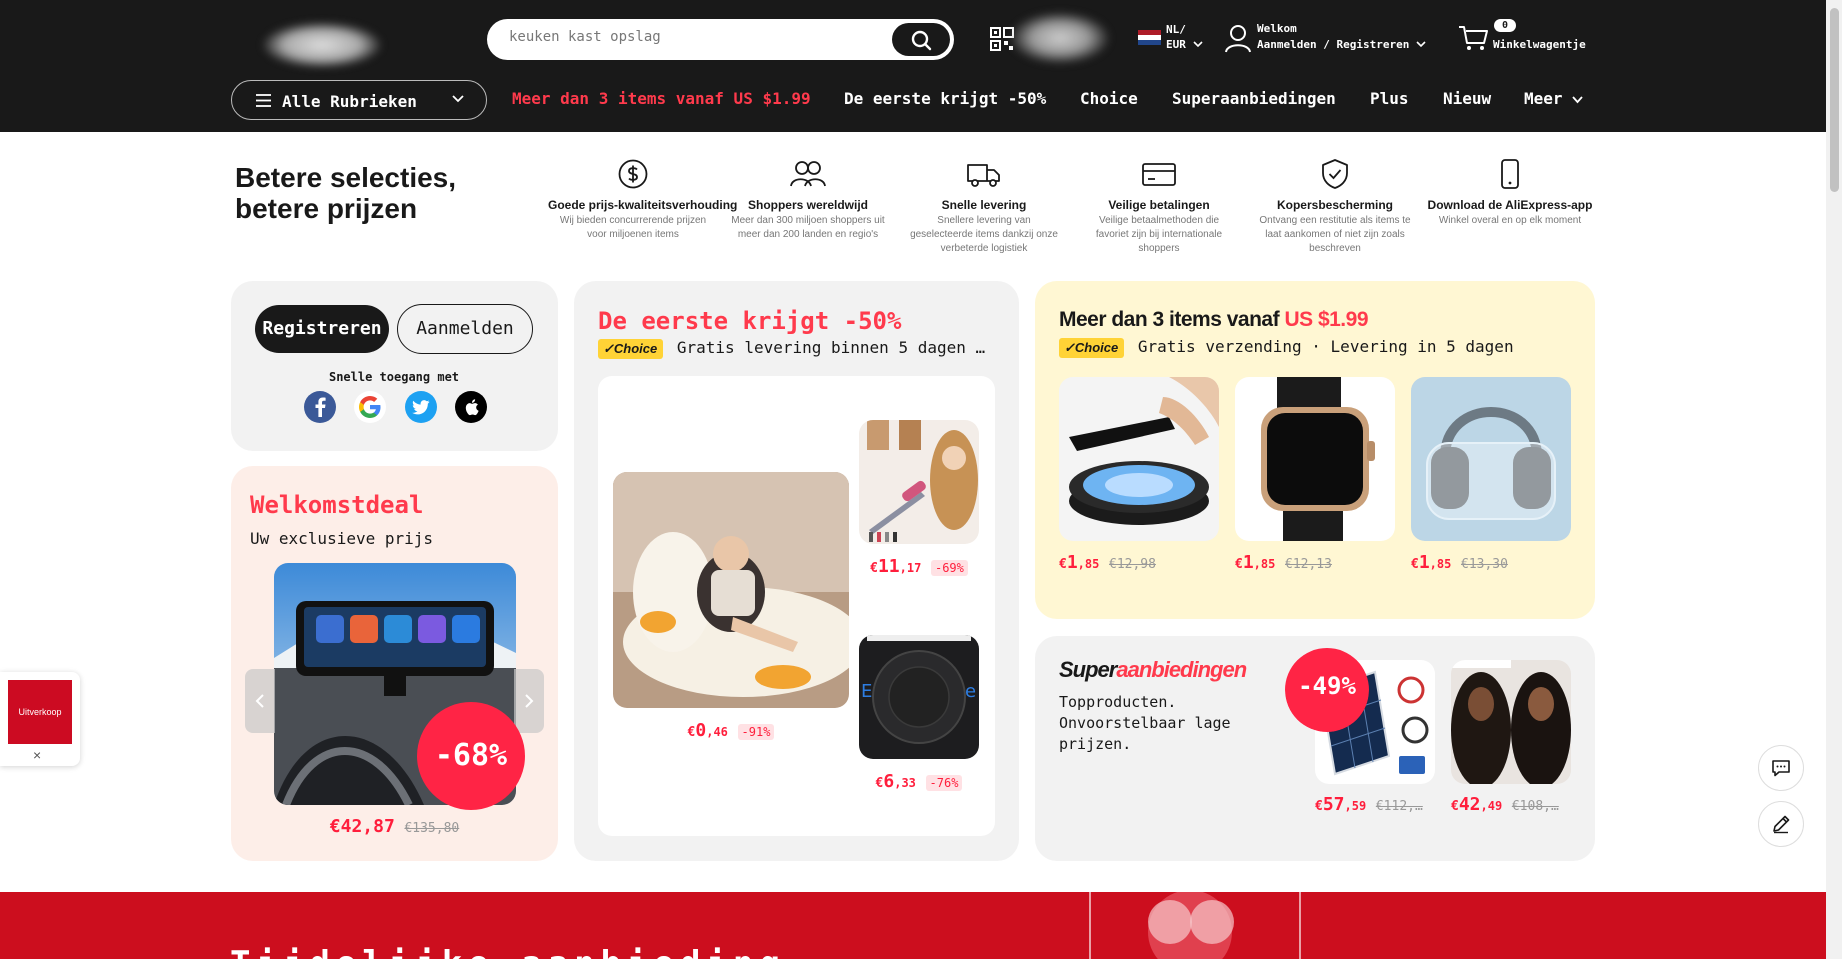 This screenshot has height=959, width=1842. I want to click on search-button, so click(921, 39).